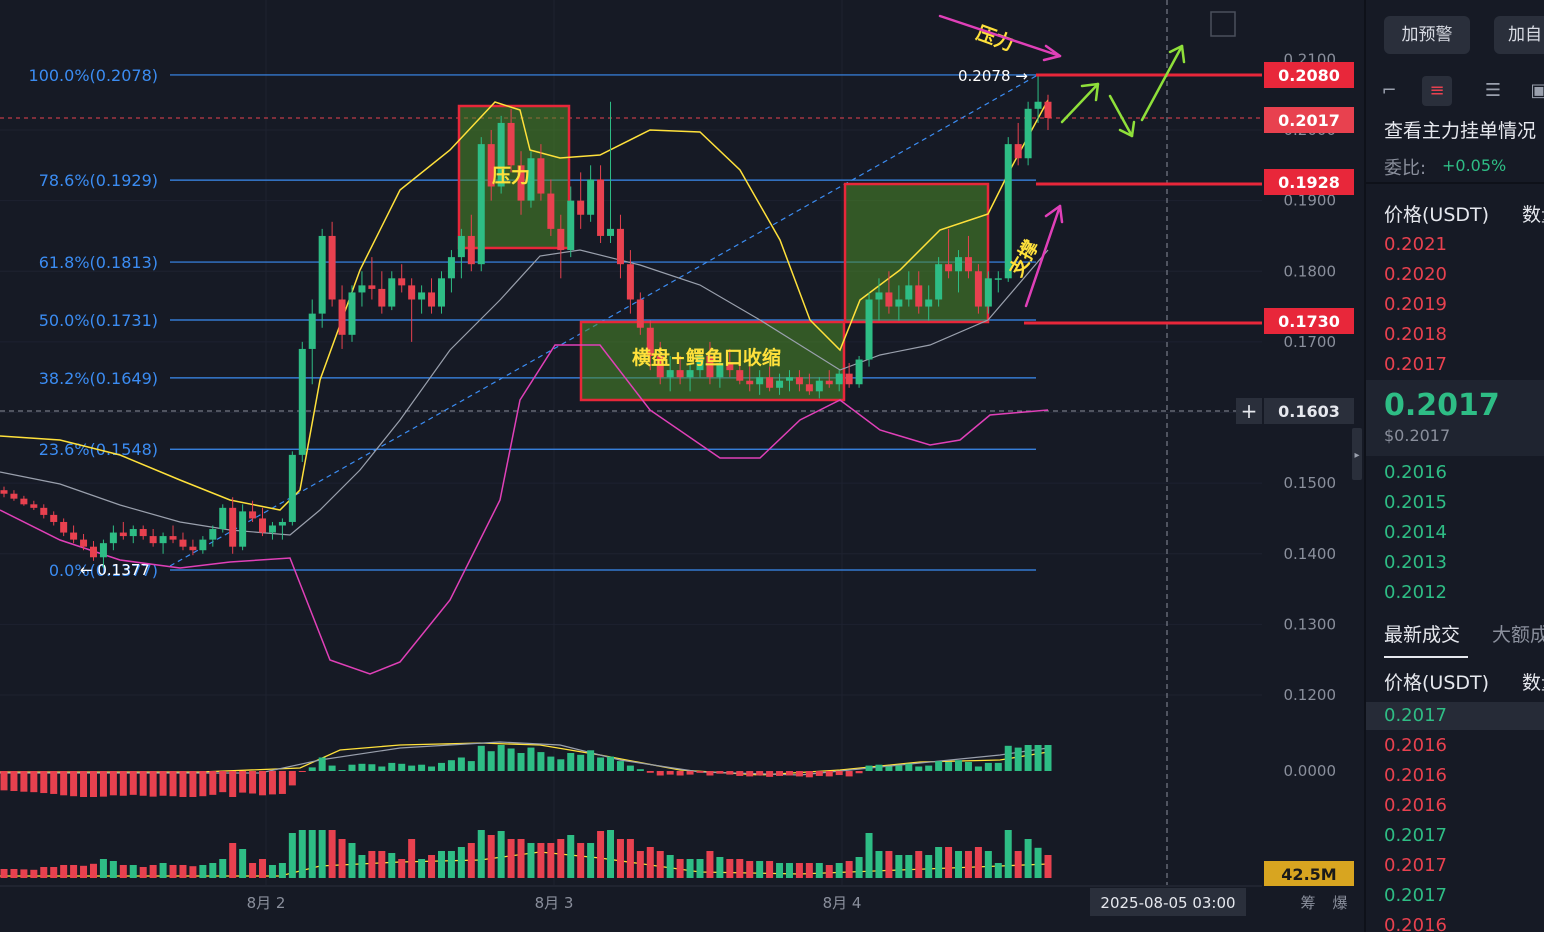 Image resolution: width=1544 pixels, height=932 pixels. I want to click on add-watchlist-button: 加自, so click(1519, 35).